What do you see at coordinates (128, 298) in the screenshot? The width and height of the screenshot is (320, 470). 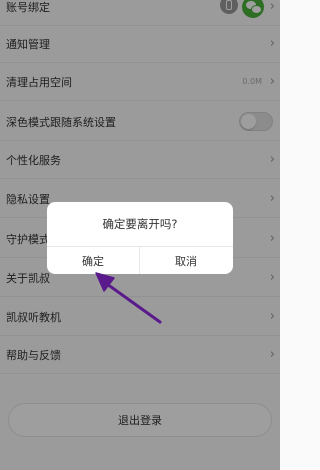 I see `annotation-arrow-icon` at bounding box center [128, 298].